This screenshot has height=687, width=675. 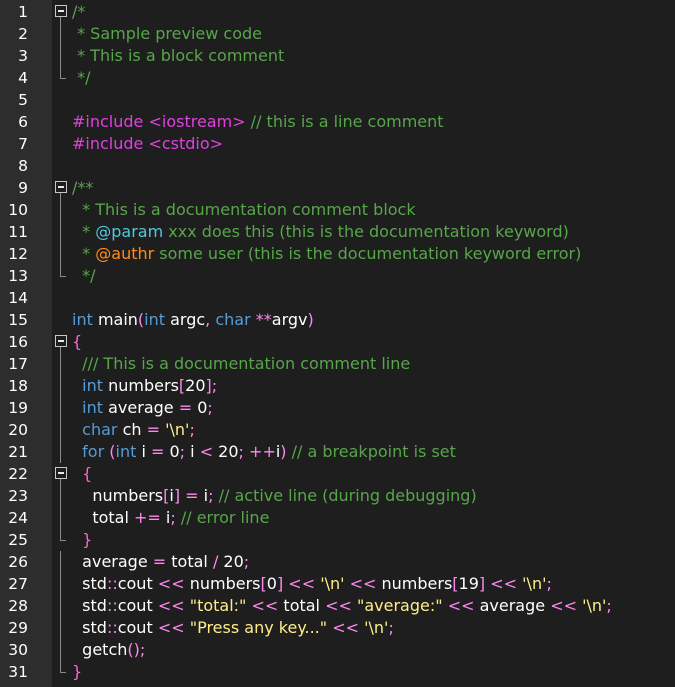 I want to click on token-ident: total, so click(x=103, y=517).